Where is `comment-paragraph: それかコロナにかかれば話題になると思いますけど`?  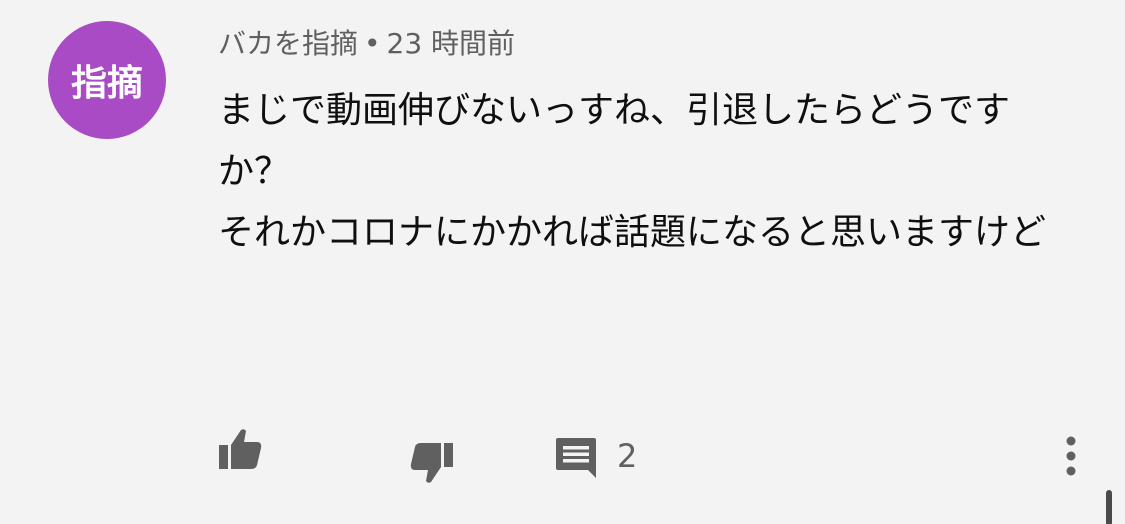 comment-paragraph: それかコロナにかかれば話題になると思いますけど is located at coordinates (632, 232).